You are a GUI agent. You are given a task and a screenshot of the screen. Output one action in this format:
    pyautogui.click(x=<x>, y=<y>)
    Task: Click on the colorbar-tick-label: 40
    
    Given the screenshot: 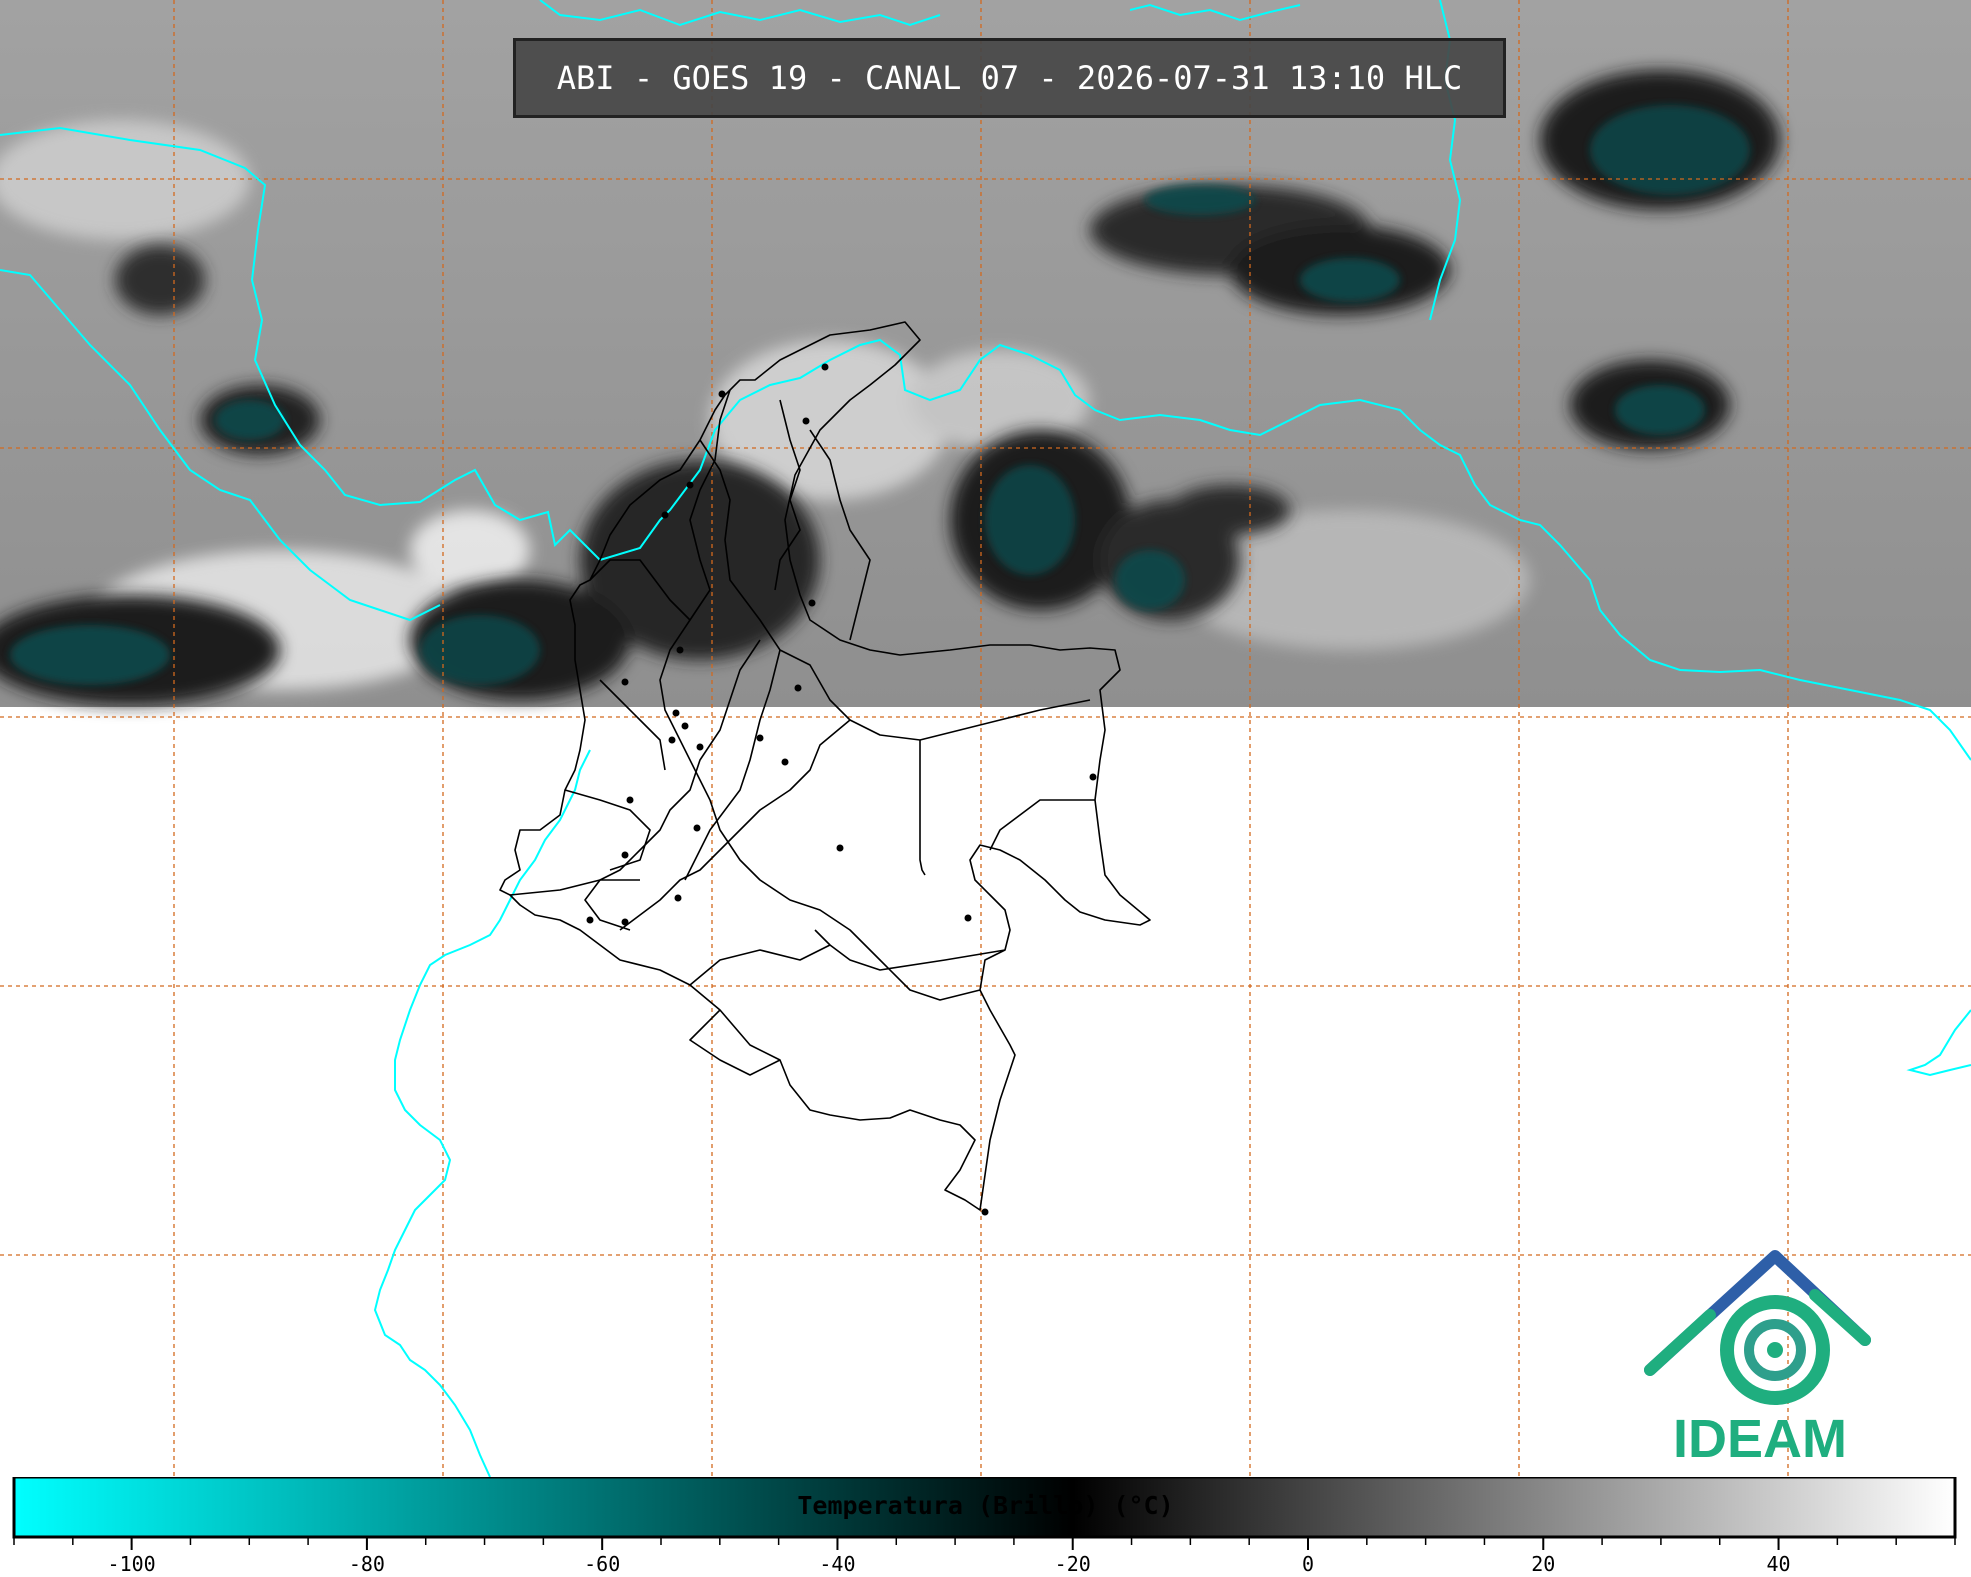 What is the action you would take?
    pyautogui.click(x=1778, y=1564)
    